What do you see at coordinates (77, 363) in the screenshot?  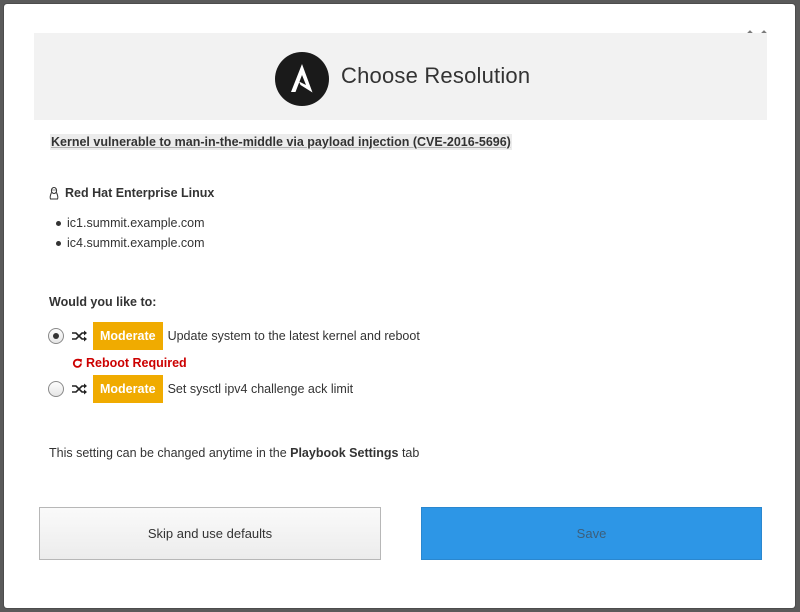 I see `refresh-icon` at bounding box center [77, 363].